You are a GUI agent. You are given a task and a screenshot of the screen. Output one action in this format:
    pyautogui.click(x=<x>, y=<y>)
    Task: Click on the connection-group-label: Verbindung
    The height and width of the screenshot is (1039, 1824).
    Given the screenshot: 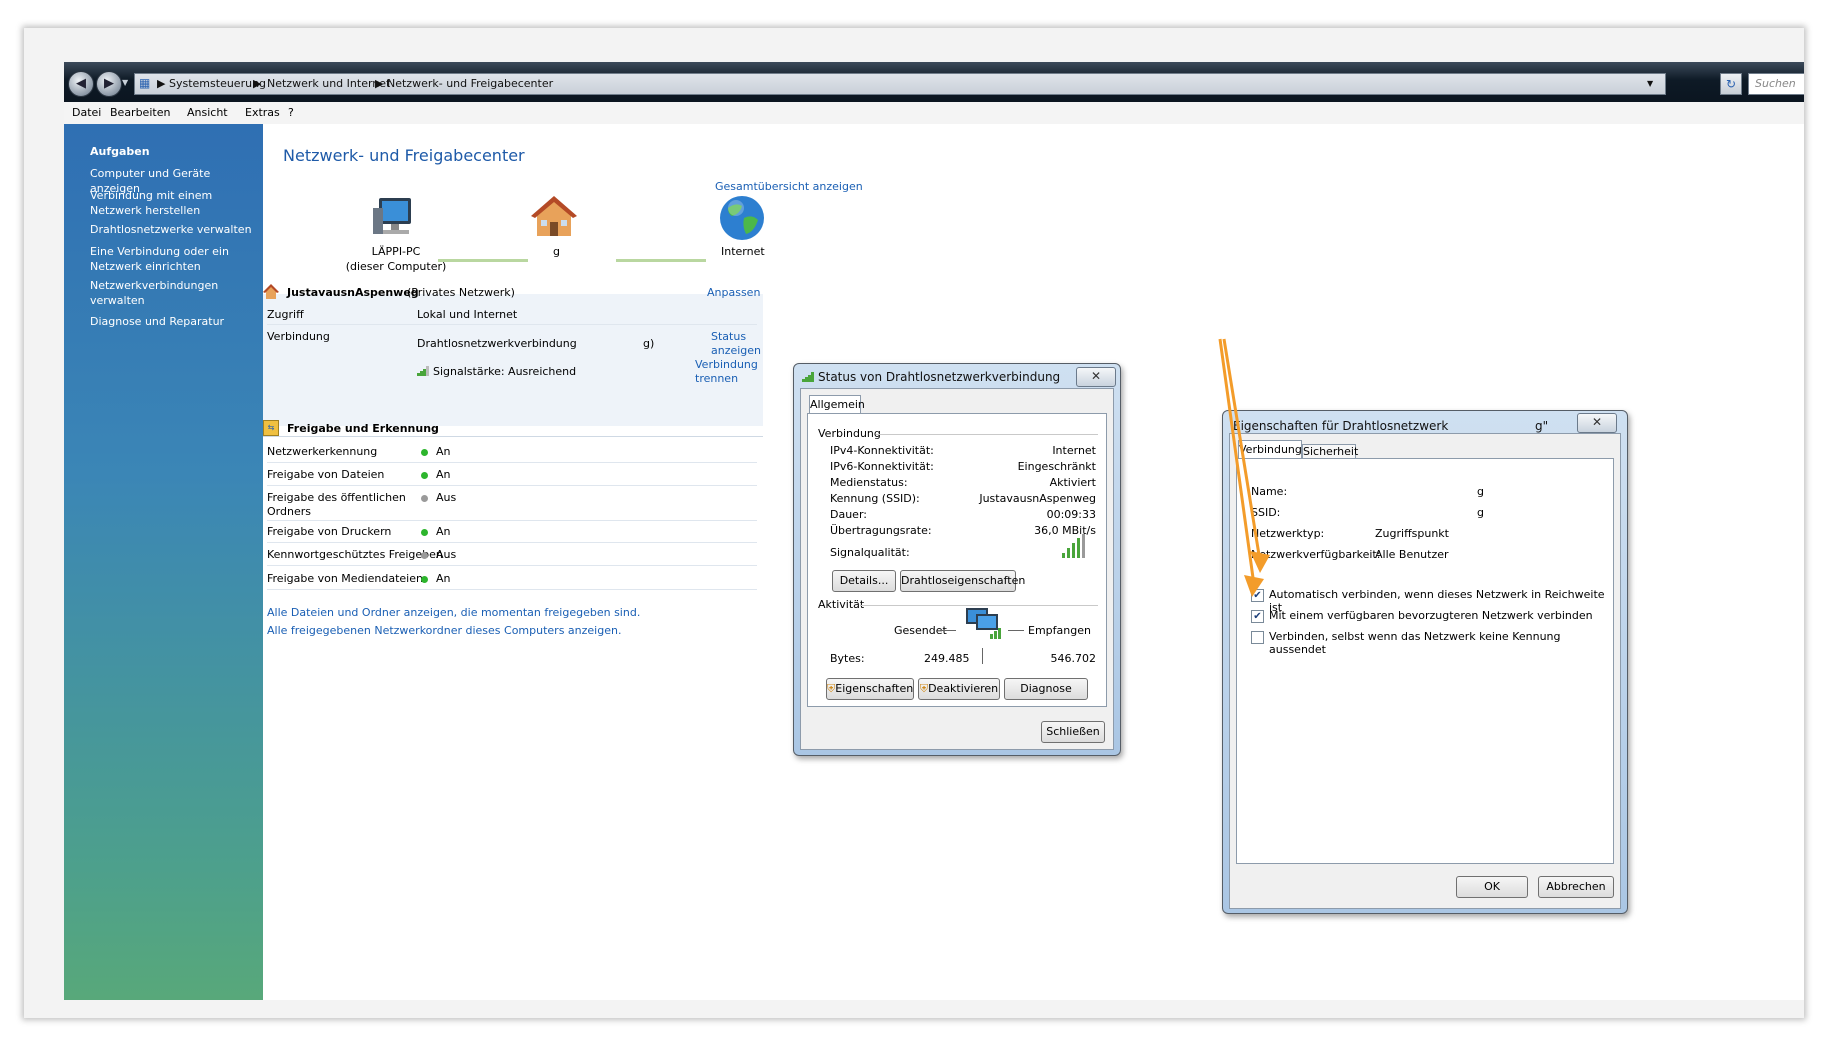 What is the action you would take?
    pyautogui.click(x=849, y=433)
    